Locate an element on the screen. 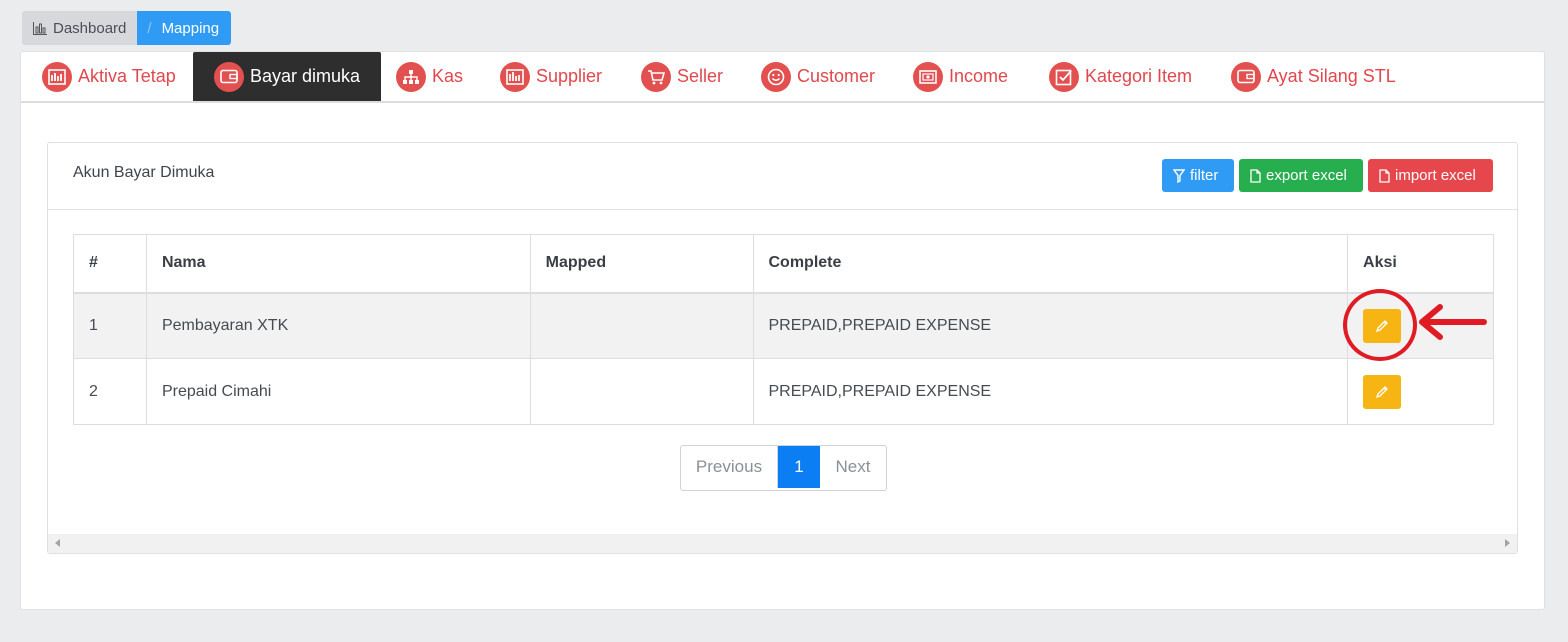  import-excel-button: import excel is located at coordinates (1430, 175).